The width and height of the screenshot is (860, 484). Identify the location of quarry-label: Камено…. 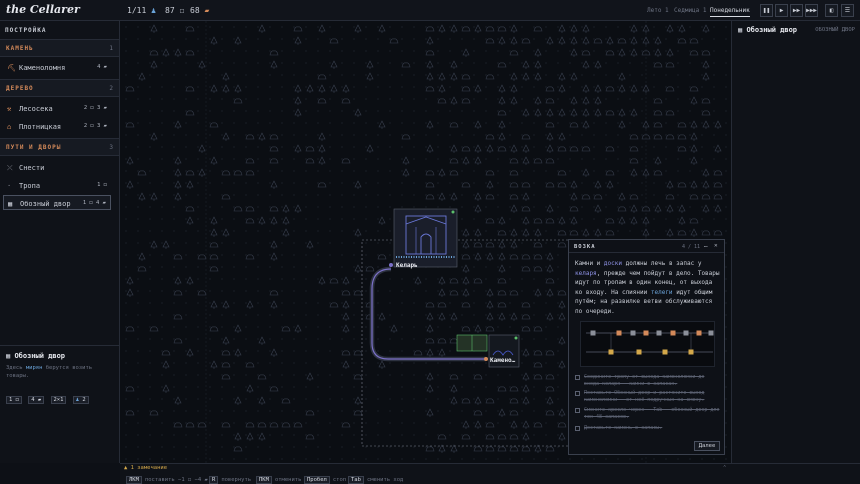
(503, 360).